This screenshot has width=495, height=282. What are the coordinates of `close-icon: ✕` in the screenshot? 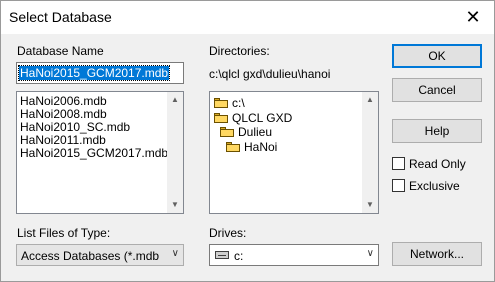 It's located at (473, 17).